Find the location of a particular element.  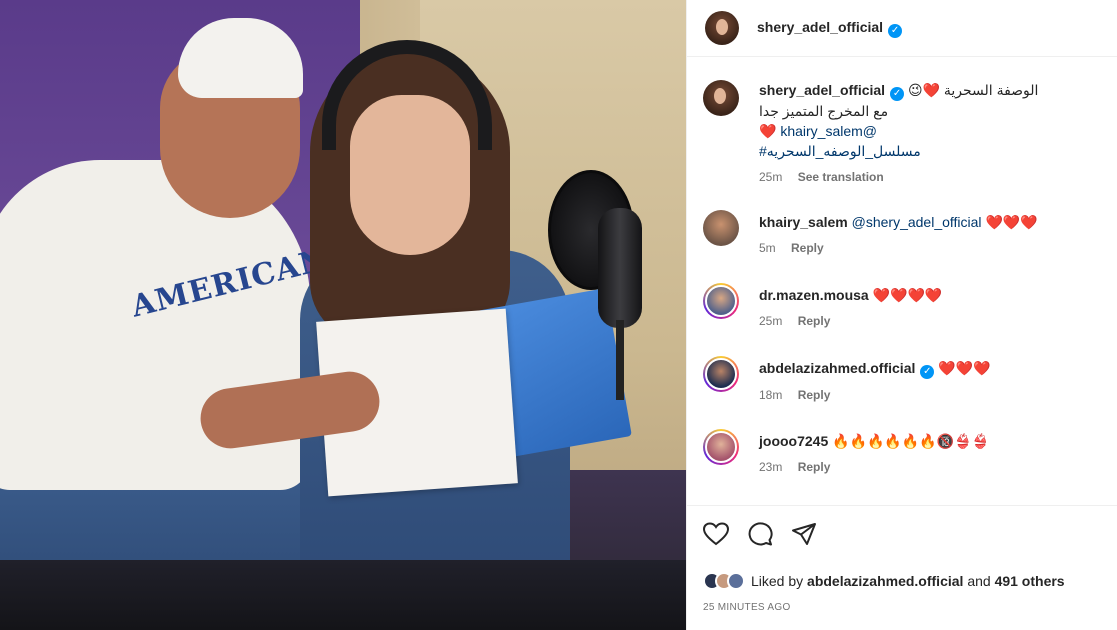

comment-username: joooo7245 is located at coordinates (793, 441).